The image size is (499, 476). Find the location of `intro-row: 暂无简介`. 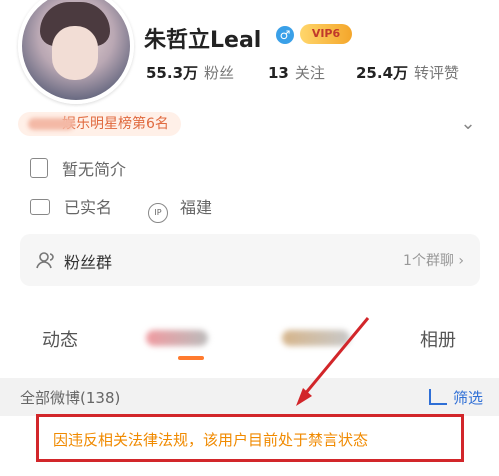

intro-row: 暂无简介 is located at coordinates (78, 168).